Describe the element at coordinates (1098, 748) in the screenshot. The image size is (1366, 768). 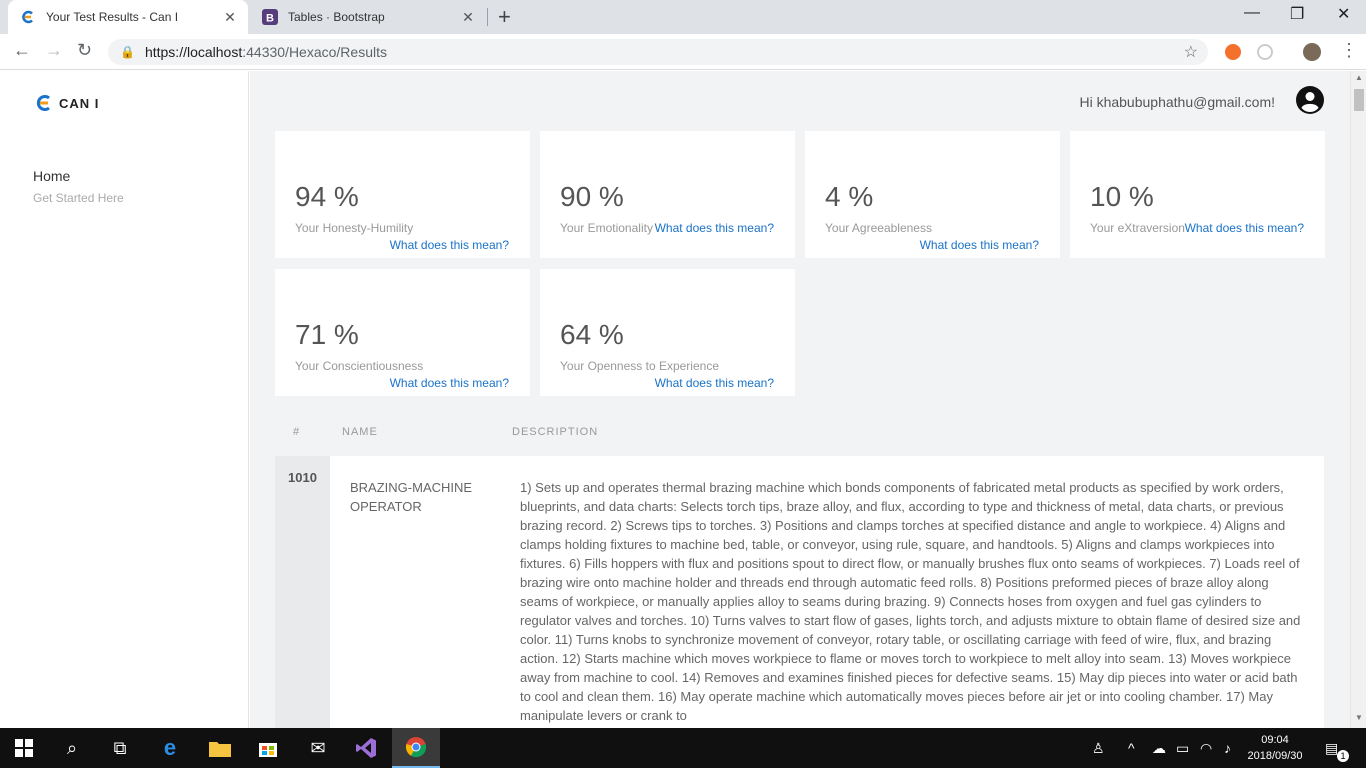
I see `people-icon: ♙` at that location.